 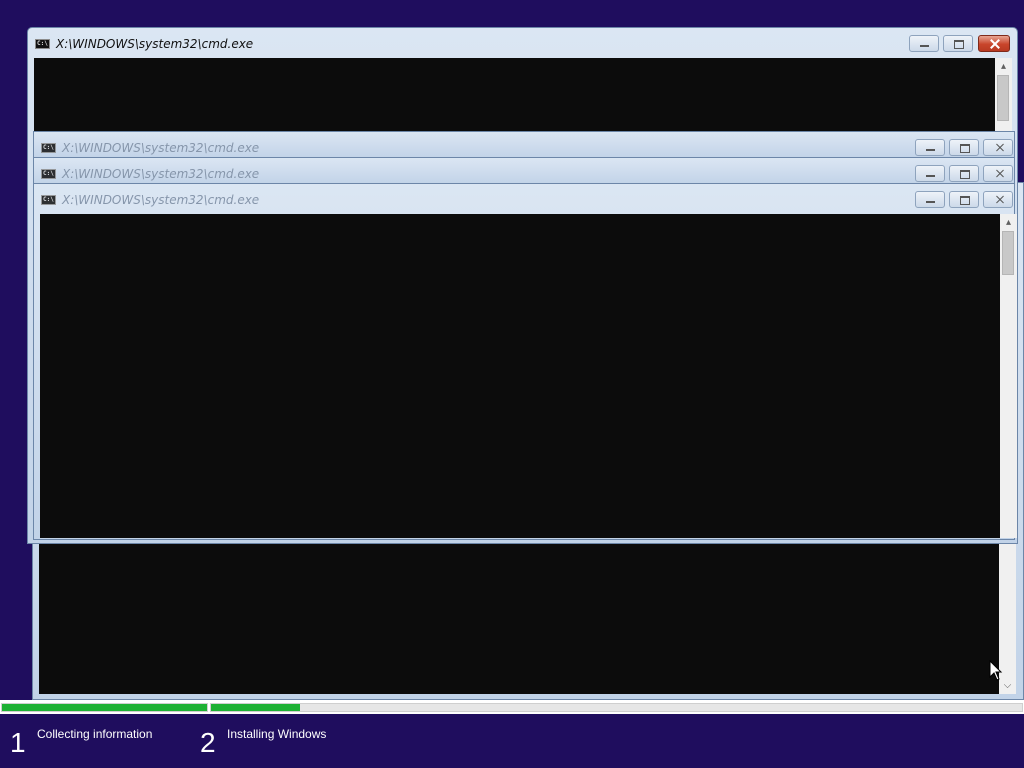 I want to click on setup-progress-bar, so click(x=512, y=707).